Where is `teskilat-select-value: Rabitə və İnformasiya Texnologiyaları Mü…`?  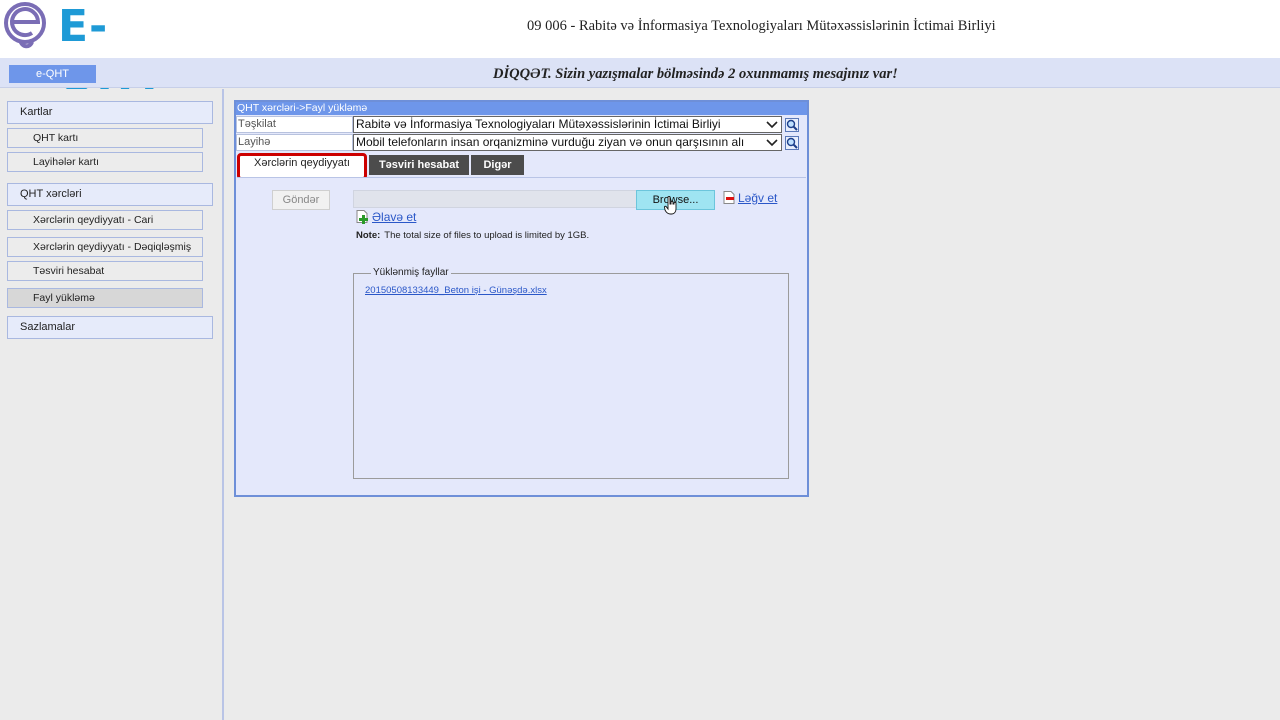
teskilat-select-value: Rabitə və İnformasiya Texnologiyaları Mü… is located at coordinates (538, 124).